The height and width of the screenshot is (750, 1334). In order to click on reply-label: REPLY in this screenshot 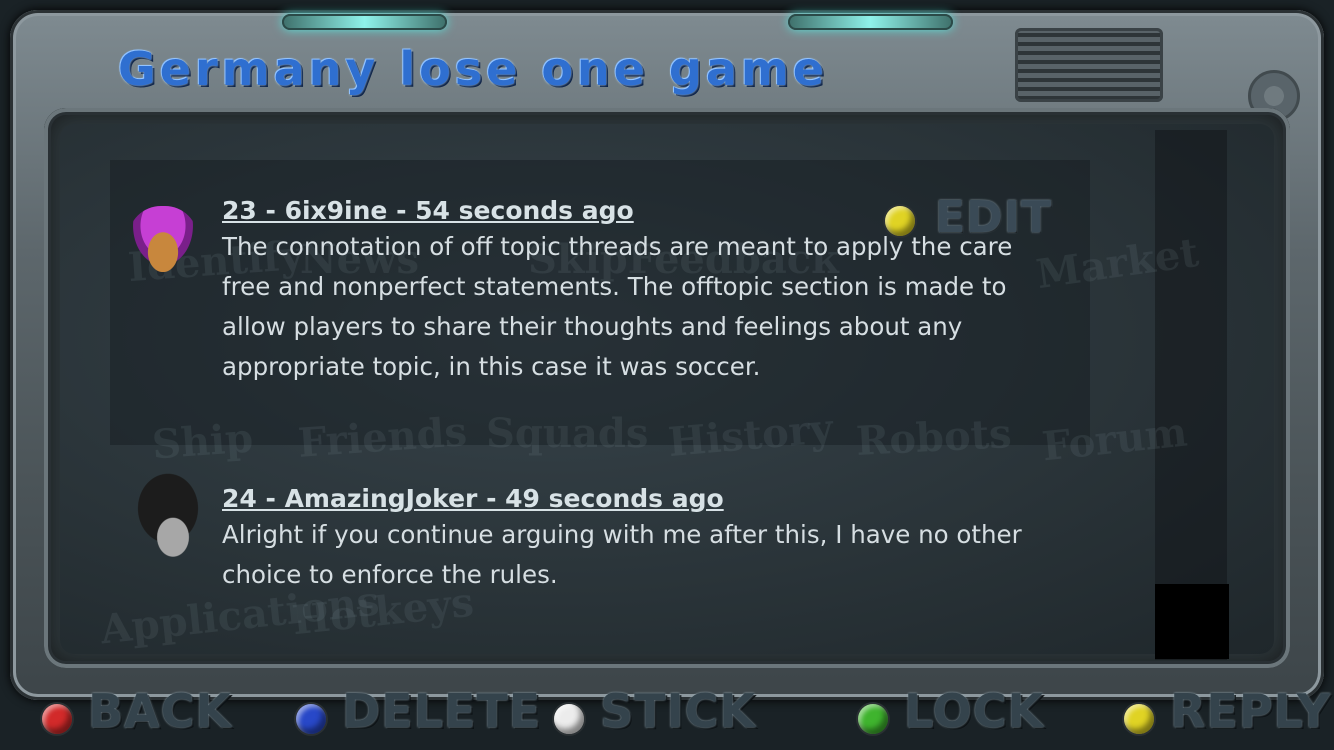, I will do `click(1251, 711)`.